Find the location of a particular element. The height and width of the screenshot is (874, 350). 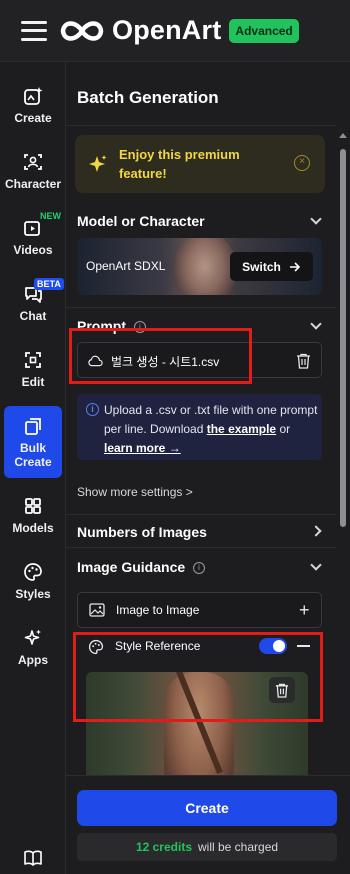

image-guidance-text: Image Guidance is located at coordinates (131, 567).